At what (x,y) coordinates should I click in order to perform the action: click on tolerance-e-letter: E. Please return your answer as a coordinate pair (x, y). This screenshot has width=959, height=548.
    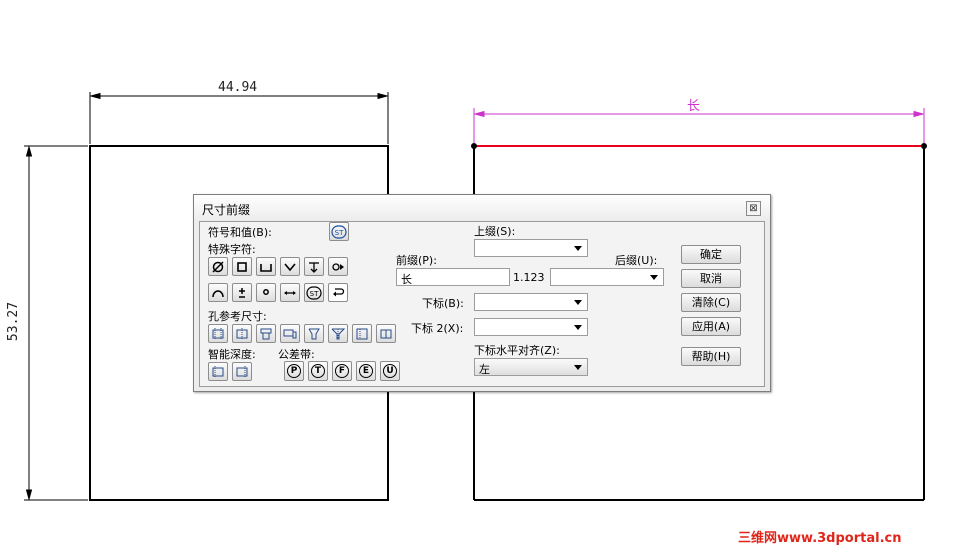
    Looking at the image, I should click on (366, 371).